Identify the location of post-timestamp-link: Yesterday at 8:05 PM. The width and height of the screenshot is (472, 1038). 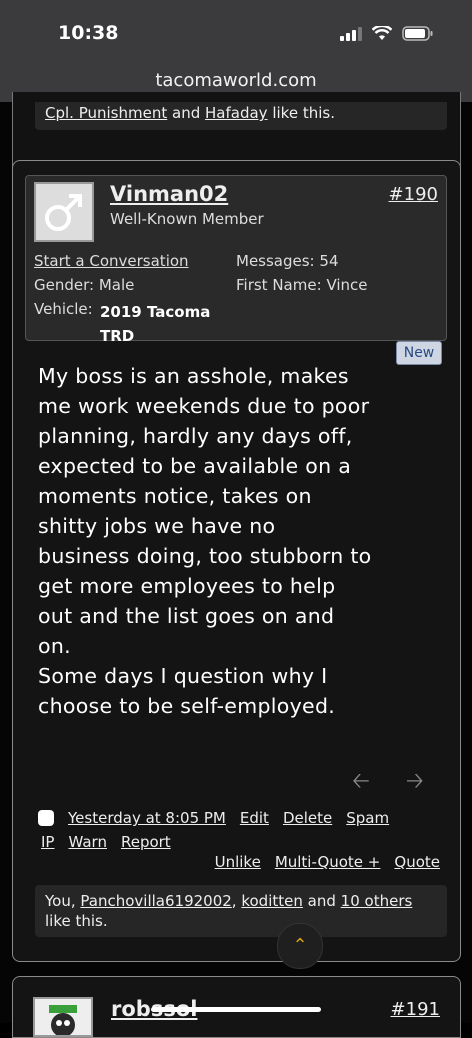
(147, 818).